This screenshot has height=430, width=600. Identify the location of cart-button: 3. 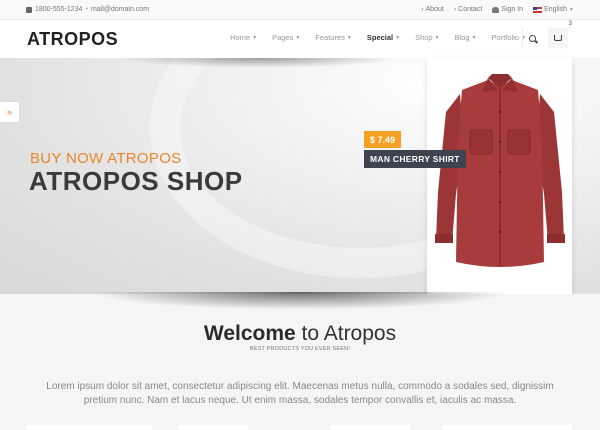
(560, 34).